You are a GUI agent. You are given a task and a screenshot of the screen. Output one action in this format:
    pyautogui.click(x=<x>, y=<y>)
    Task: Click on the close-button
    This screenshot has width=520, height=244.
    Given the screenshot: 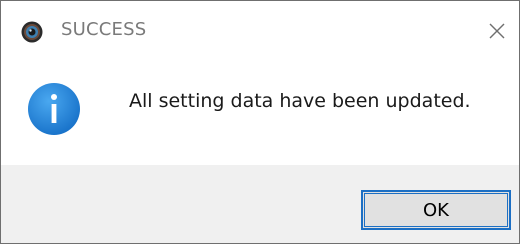 What is the action you would take?
    pyautogui.click(x=497, y=31)
    